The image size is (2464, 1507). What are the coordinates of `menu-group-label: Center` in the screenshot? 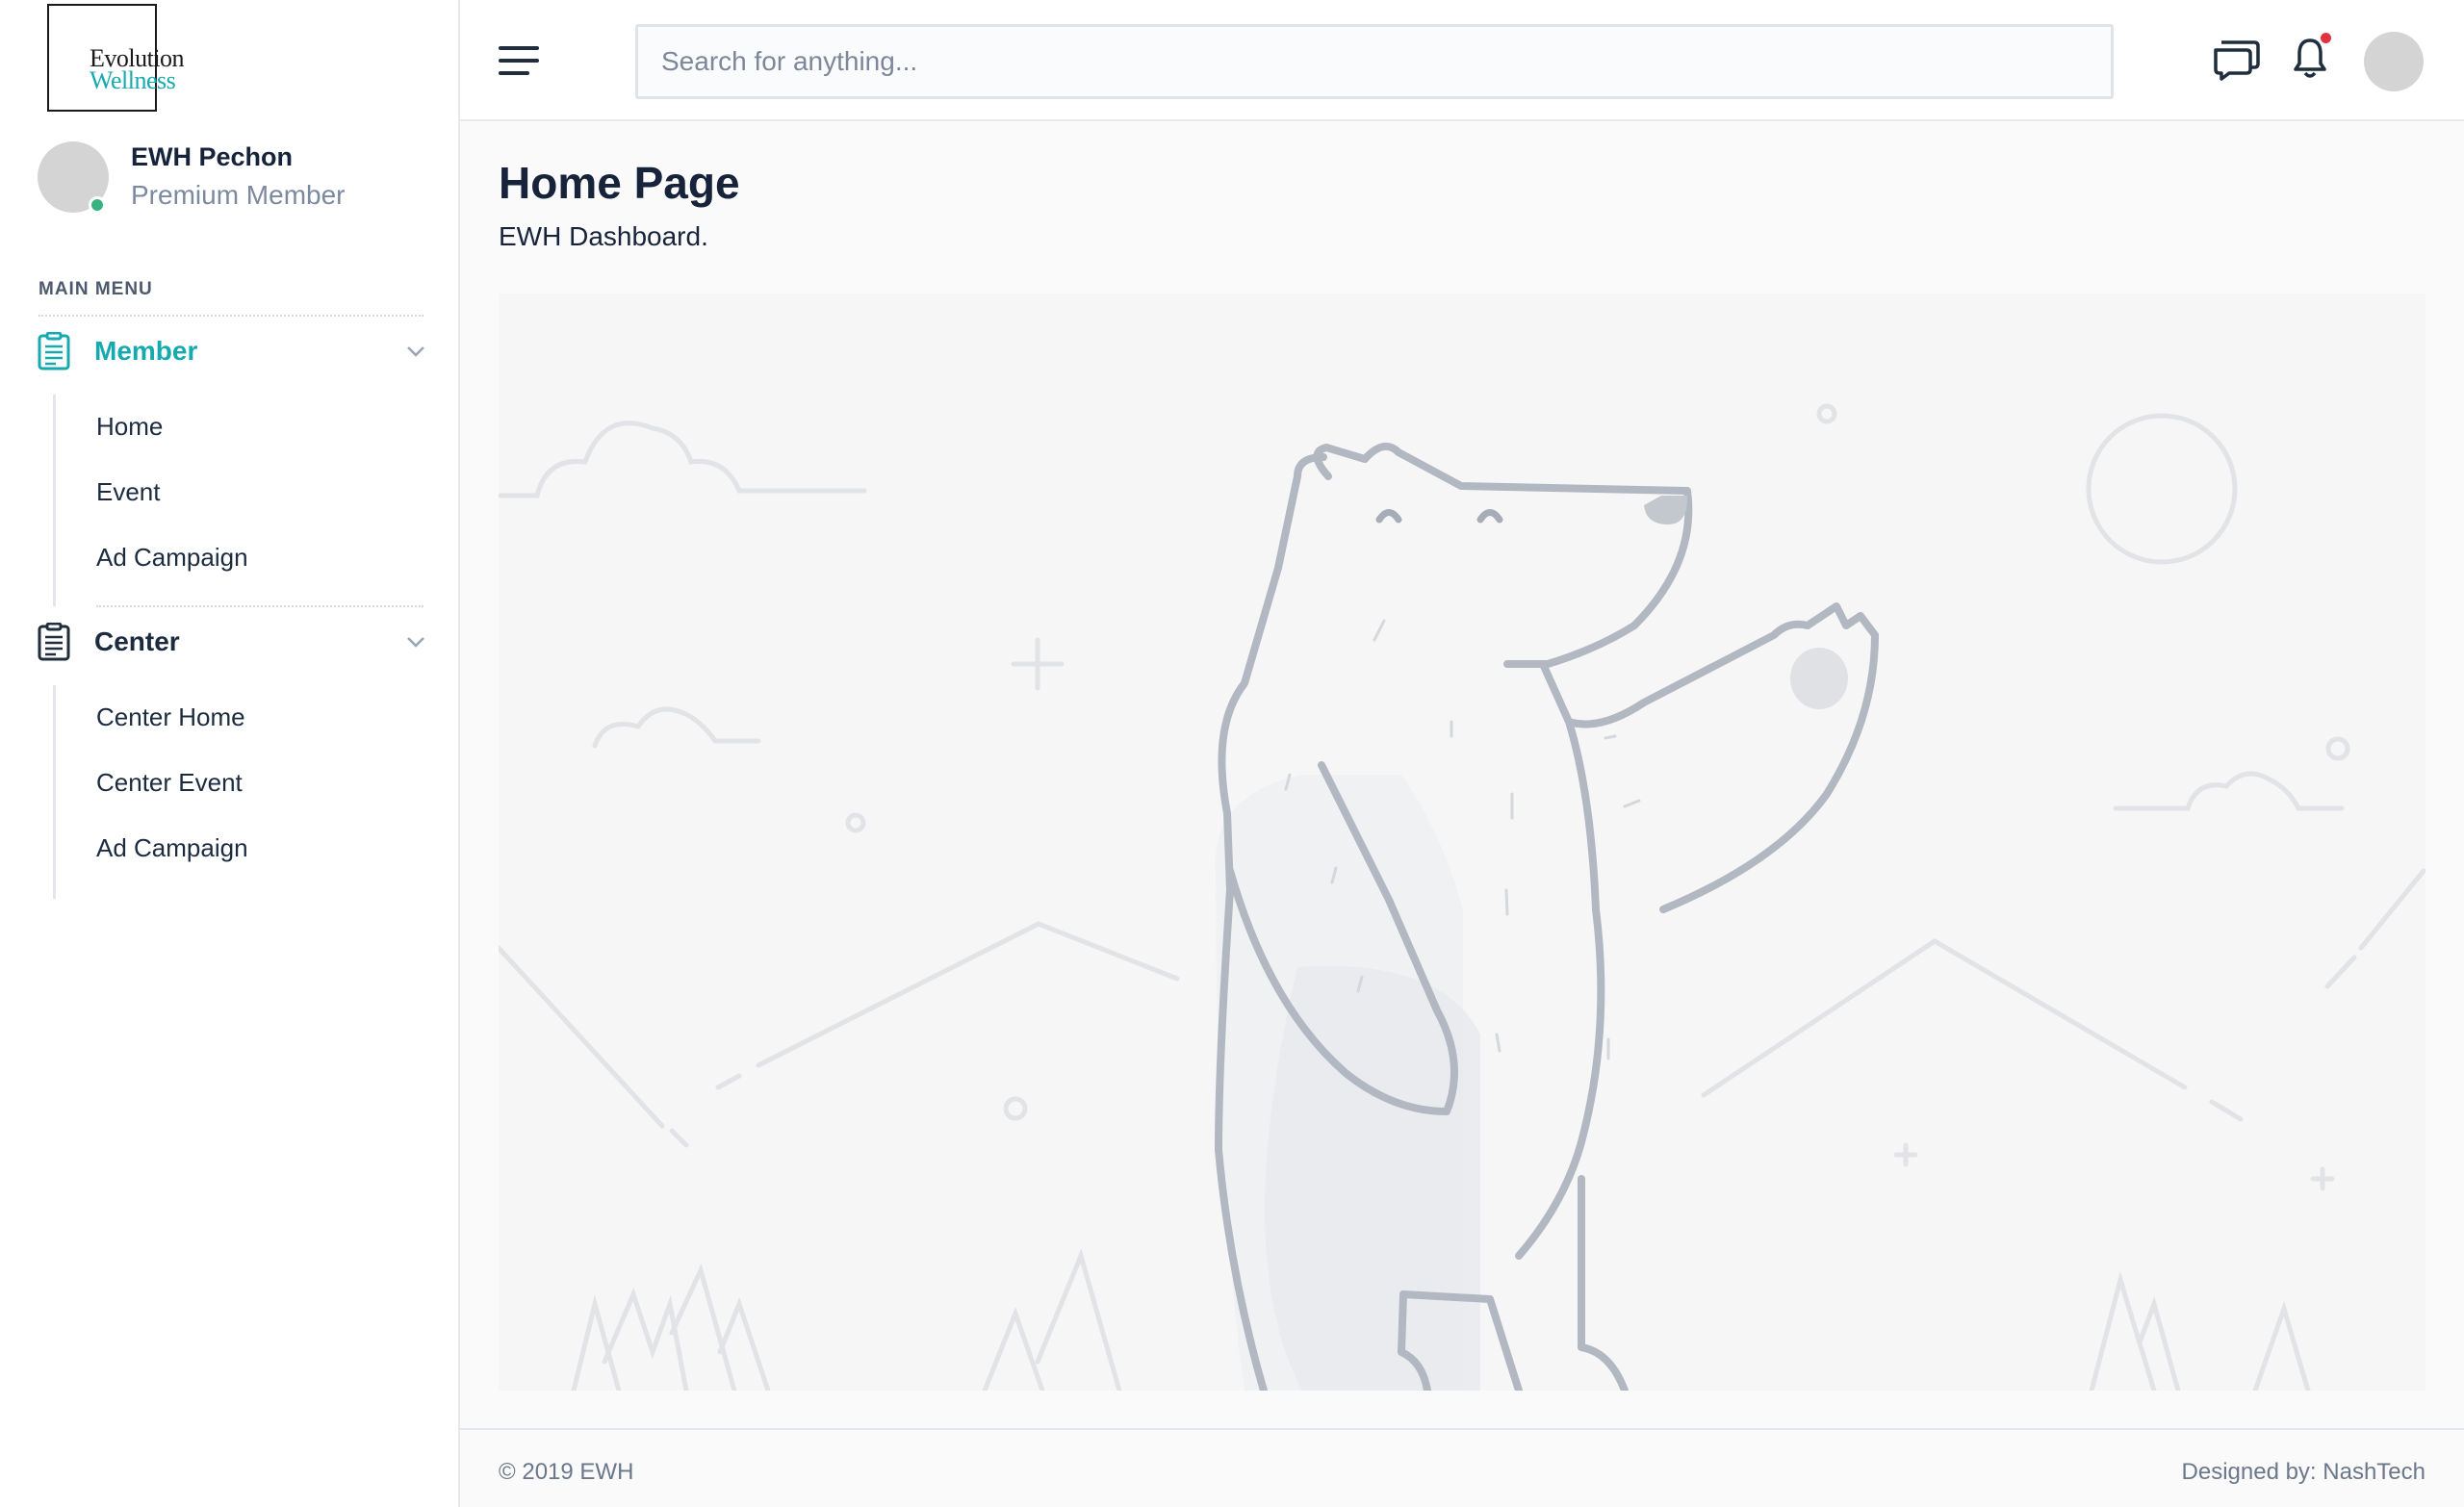 It's located at (137, 641).